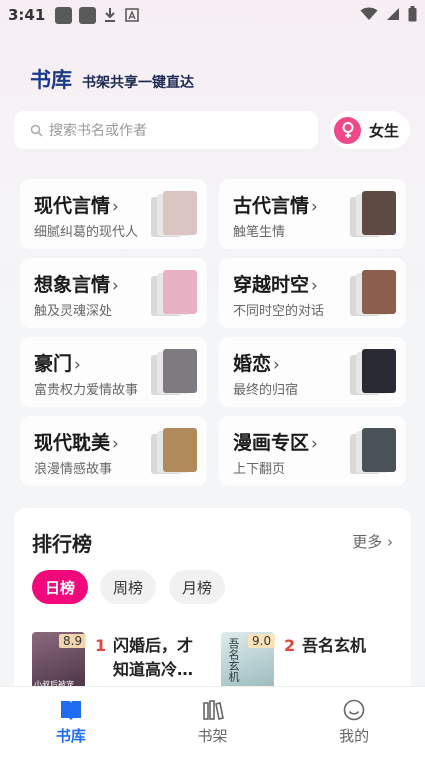 The height and width of the screenshot is (757, 425). I want to click on category-title: 婚恋 ›, so click(256, 362).